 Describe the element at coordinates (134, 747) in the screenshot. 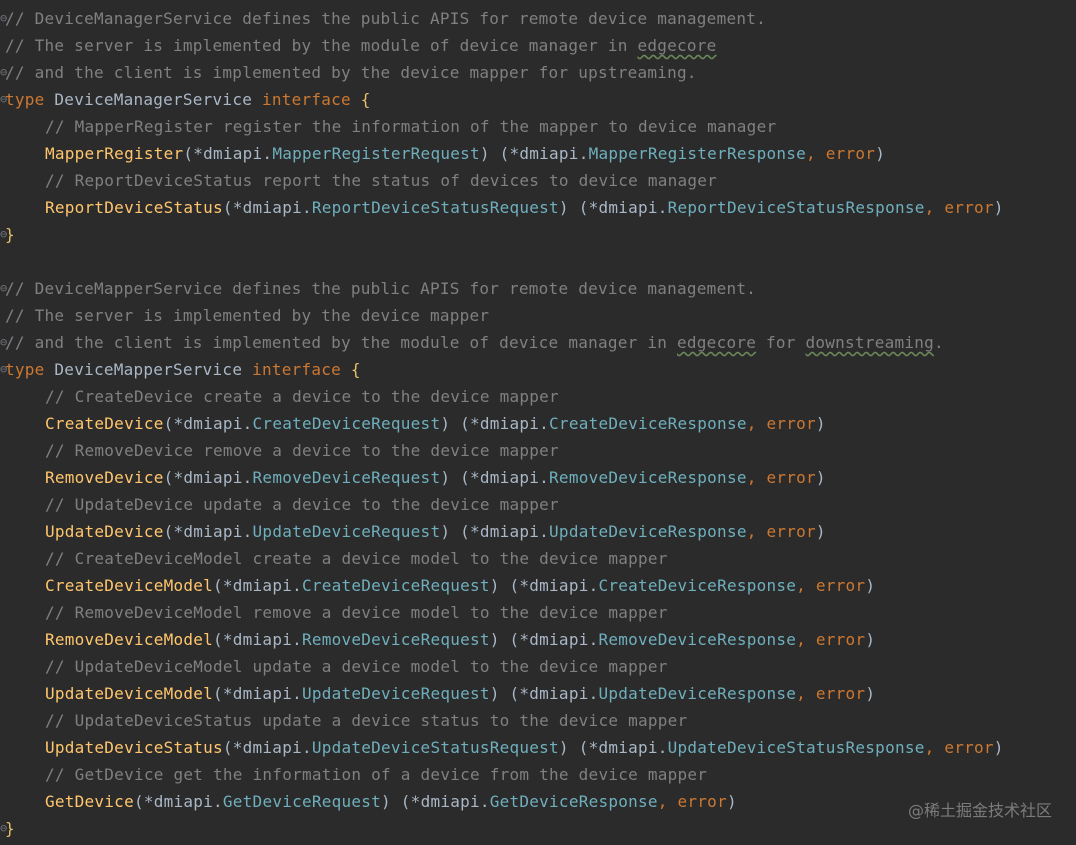

I see `code-function-name: UpdateDeviceStatus` at that location.